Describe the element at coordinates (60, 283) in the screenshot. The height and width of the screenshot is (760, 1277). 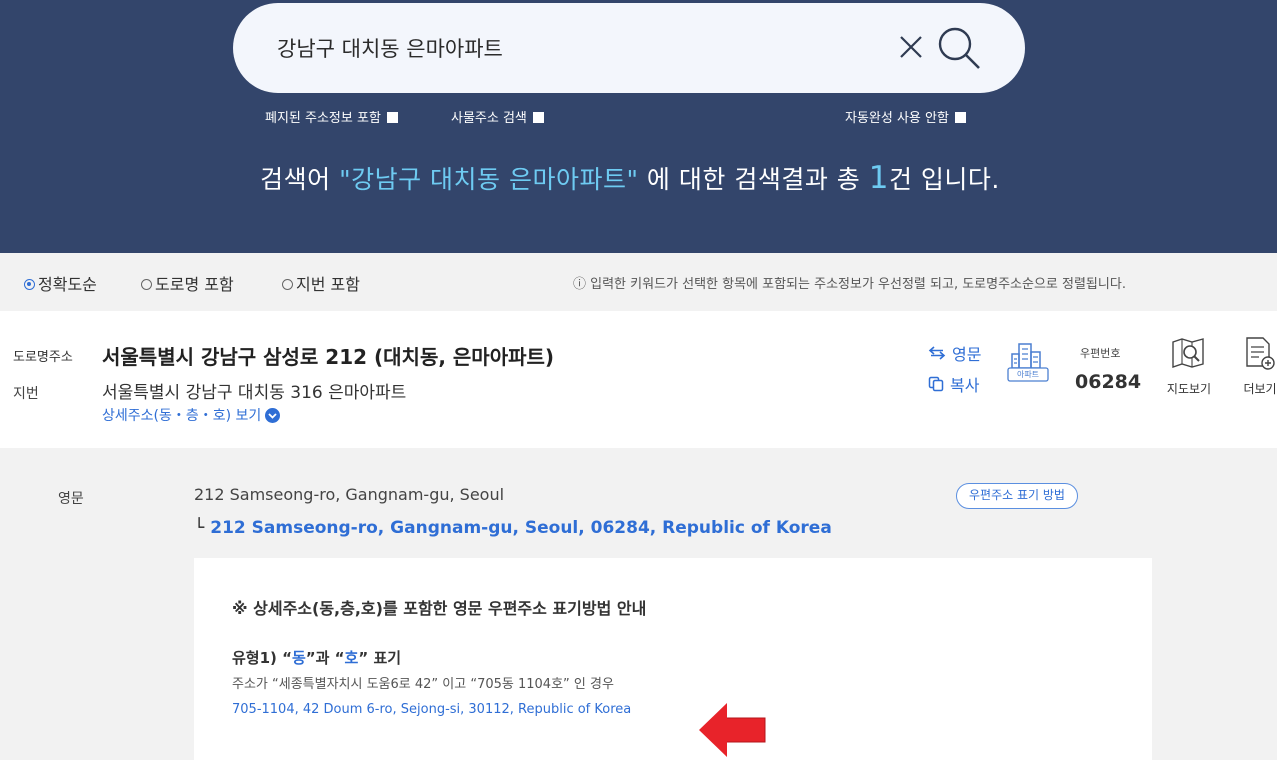
I see `sort-accuracy-radio: 정확도순` at that location.